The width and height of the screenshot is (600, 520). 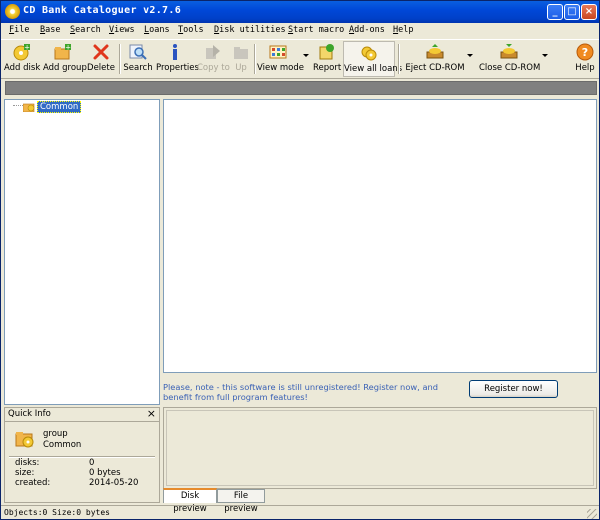 What do you see at coordinates (62, 52) in the screenshot?
I see `add-group-icon: +` at bounding box center [62, 52].